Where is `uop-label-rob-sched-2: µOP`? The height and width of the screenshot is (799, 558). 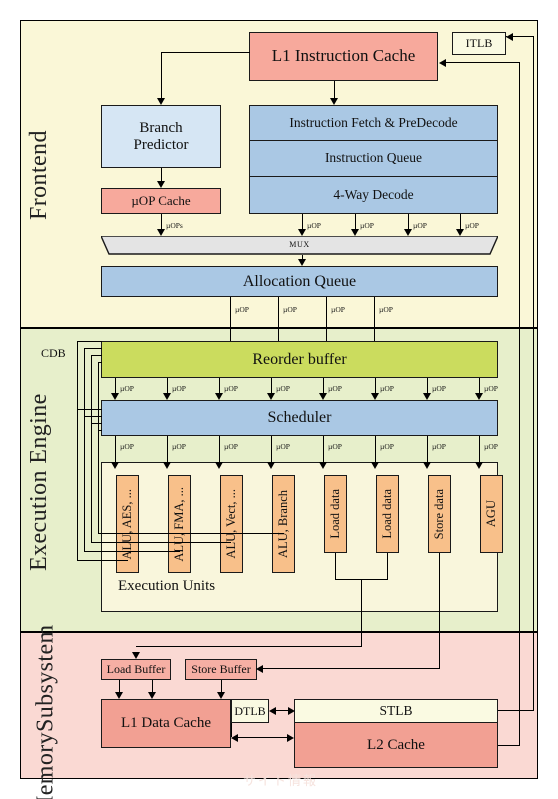 uop-label-rob-sched-2: µOP is located at coordinates (179, 388).